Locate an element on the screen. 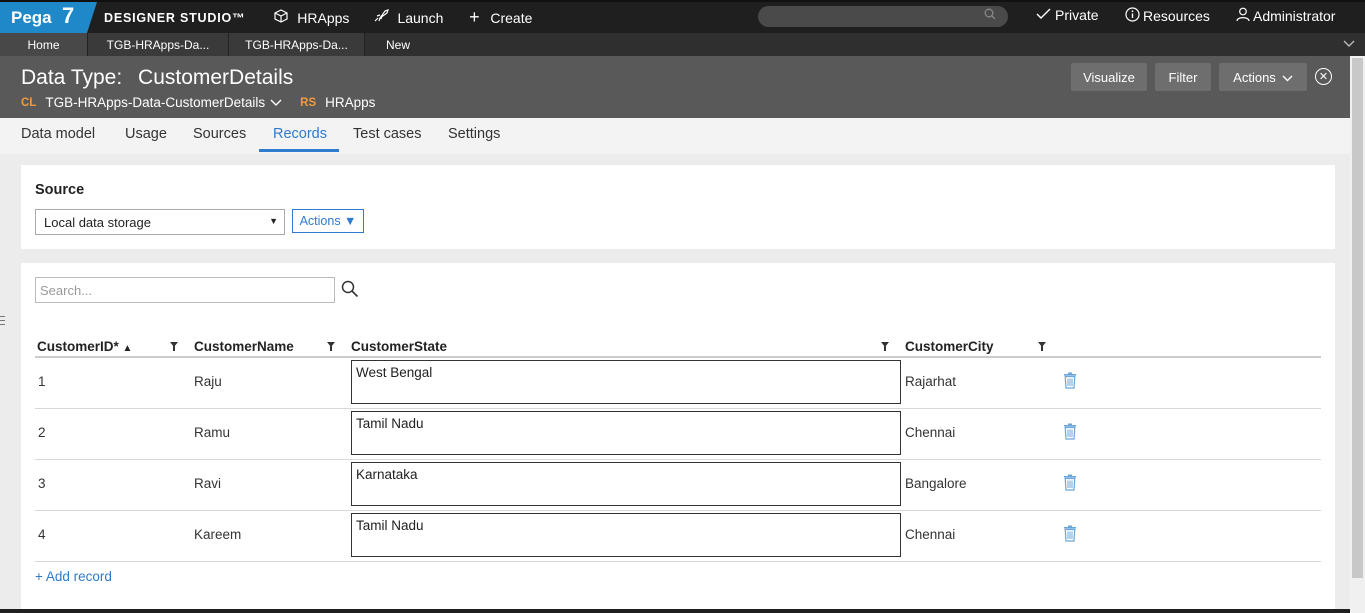 This screenshot has height=613, width=1365. resources-link: Resources is located at coordinates (1167, 16).